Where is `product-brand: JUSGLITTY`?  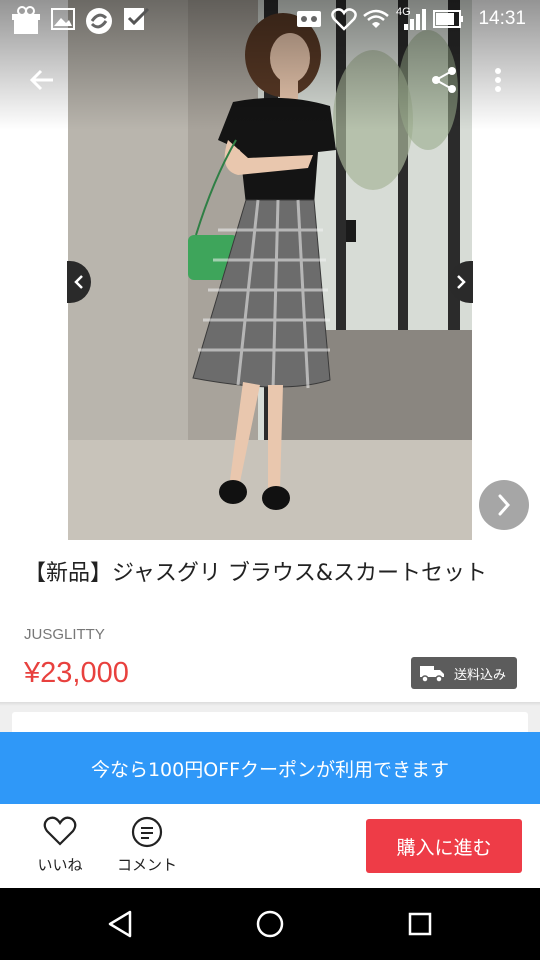
product-brand: JUSGLITTY is located at coordinates (64, 634).